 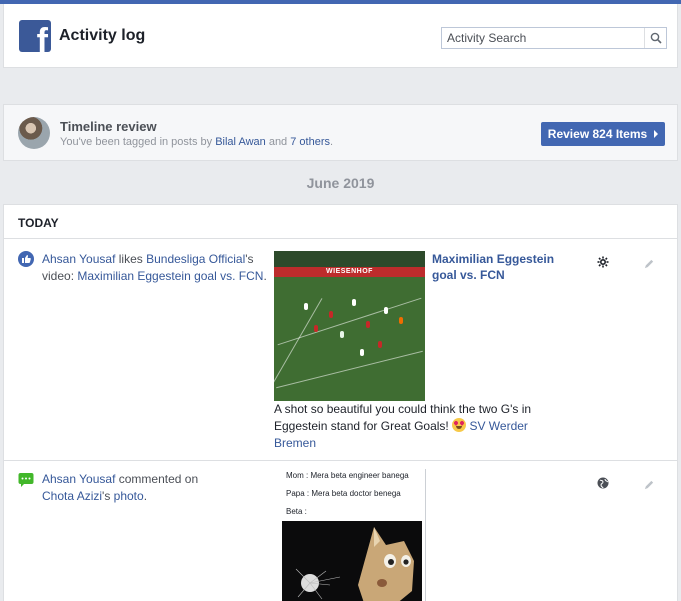 What do you see at coordinates (345, 326) in the screenshot?
I see `video-thumbnail: WIESENHOF` at bounding box center [345, 326].